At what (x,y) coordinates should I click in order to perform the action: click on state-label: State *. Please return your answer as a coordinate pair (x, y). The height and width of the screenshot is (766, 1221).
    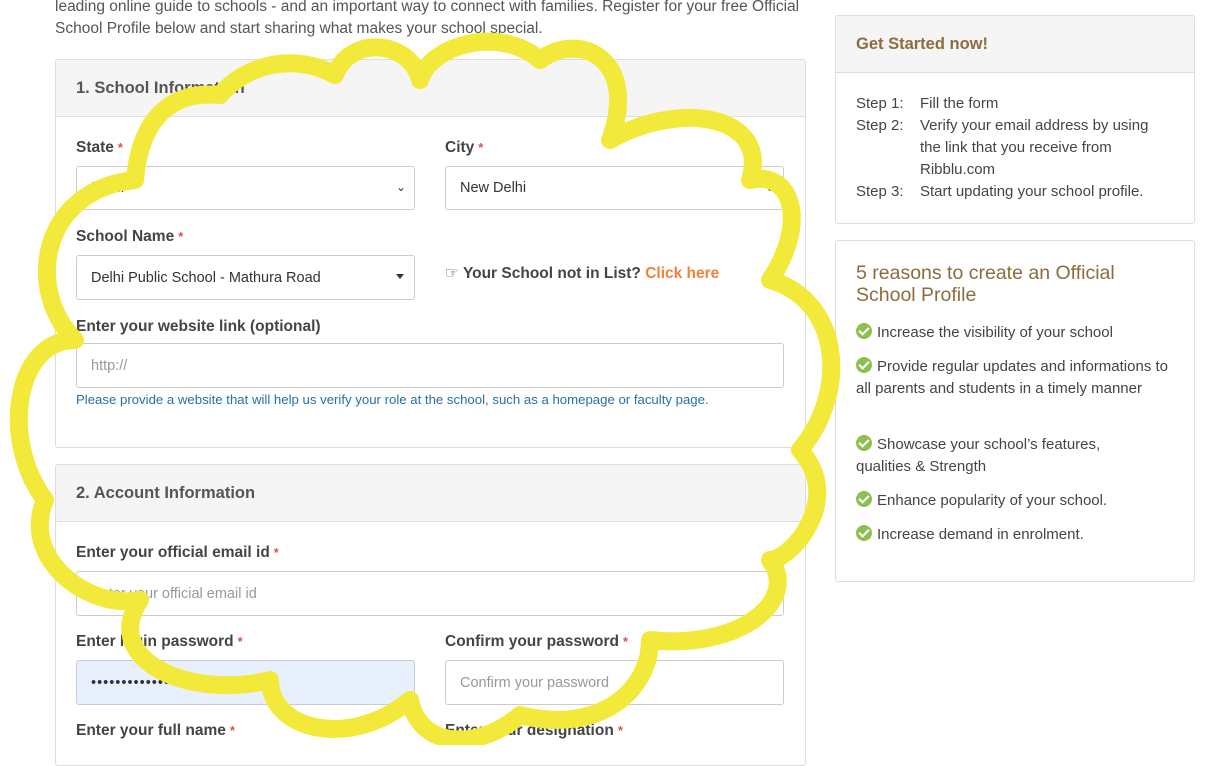
    Looking at the image, I should click on (99, 147).